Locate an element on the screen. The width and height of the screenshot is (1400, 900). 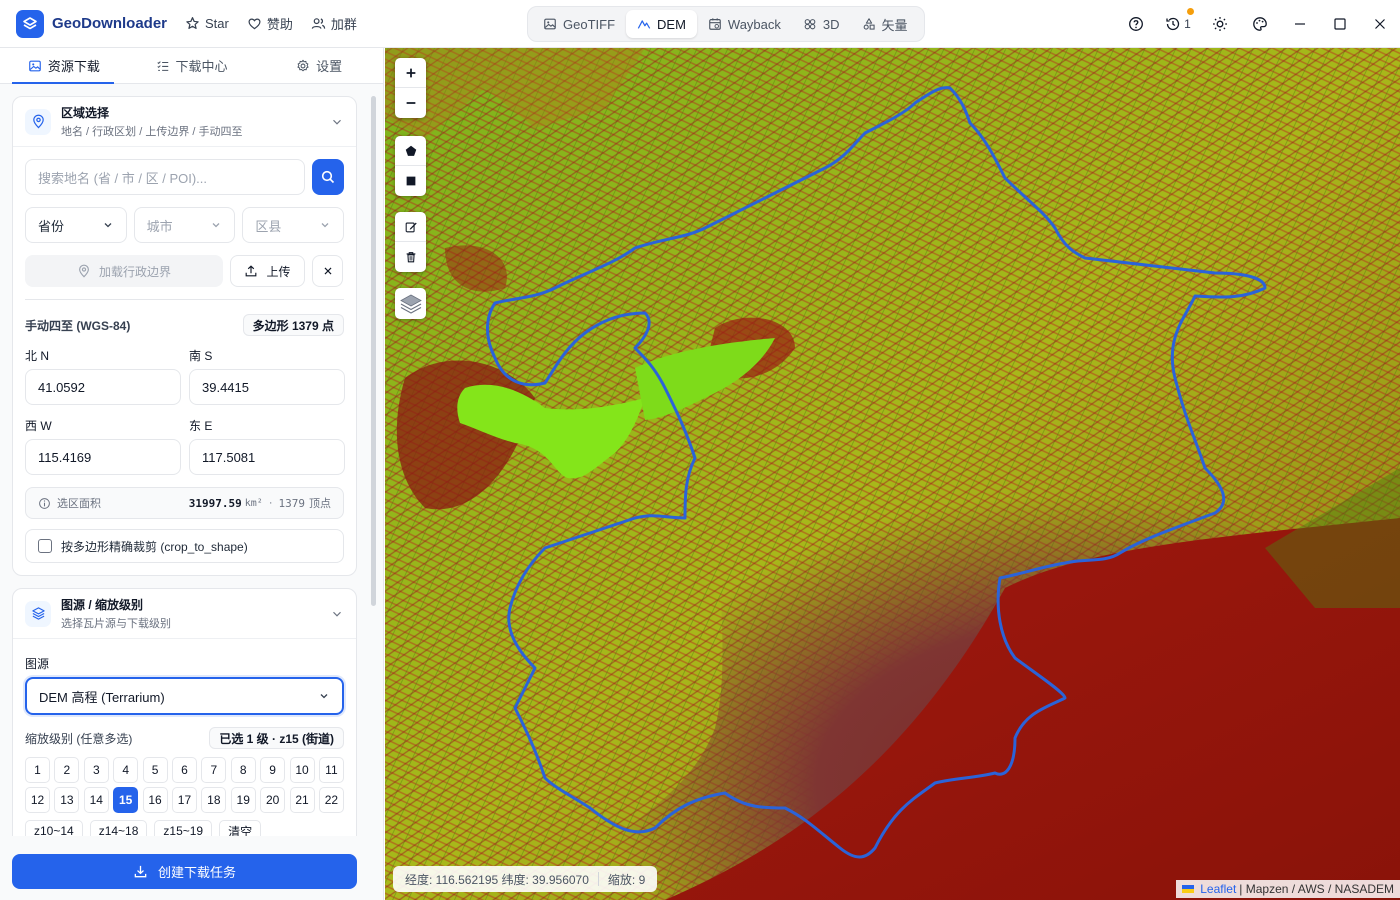
edit-layers-button is located at coordinates (410, 227).